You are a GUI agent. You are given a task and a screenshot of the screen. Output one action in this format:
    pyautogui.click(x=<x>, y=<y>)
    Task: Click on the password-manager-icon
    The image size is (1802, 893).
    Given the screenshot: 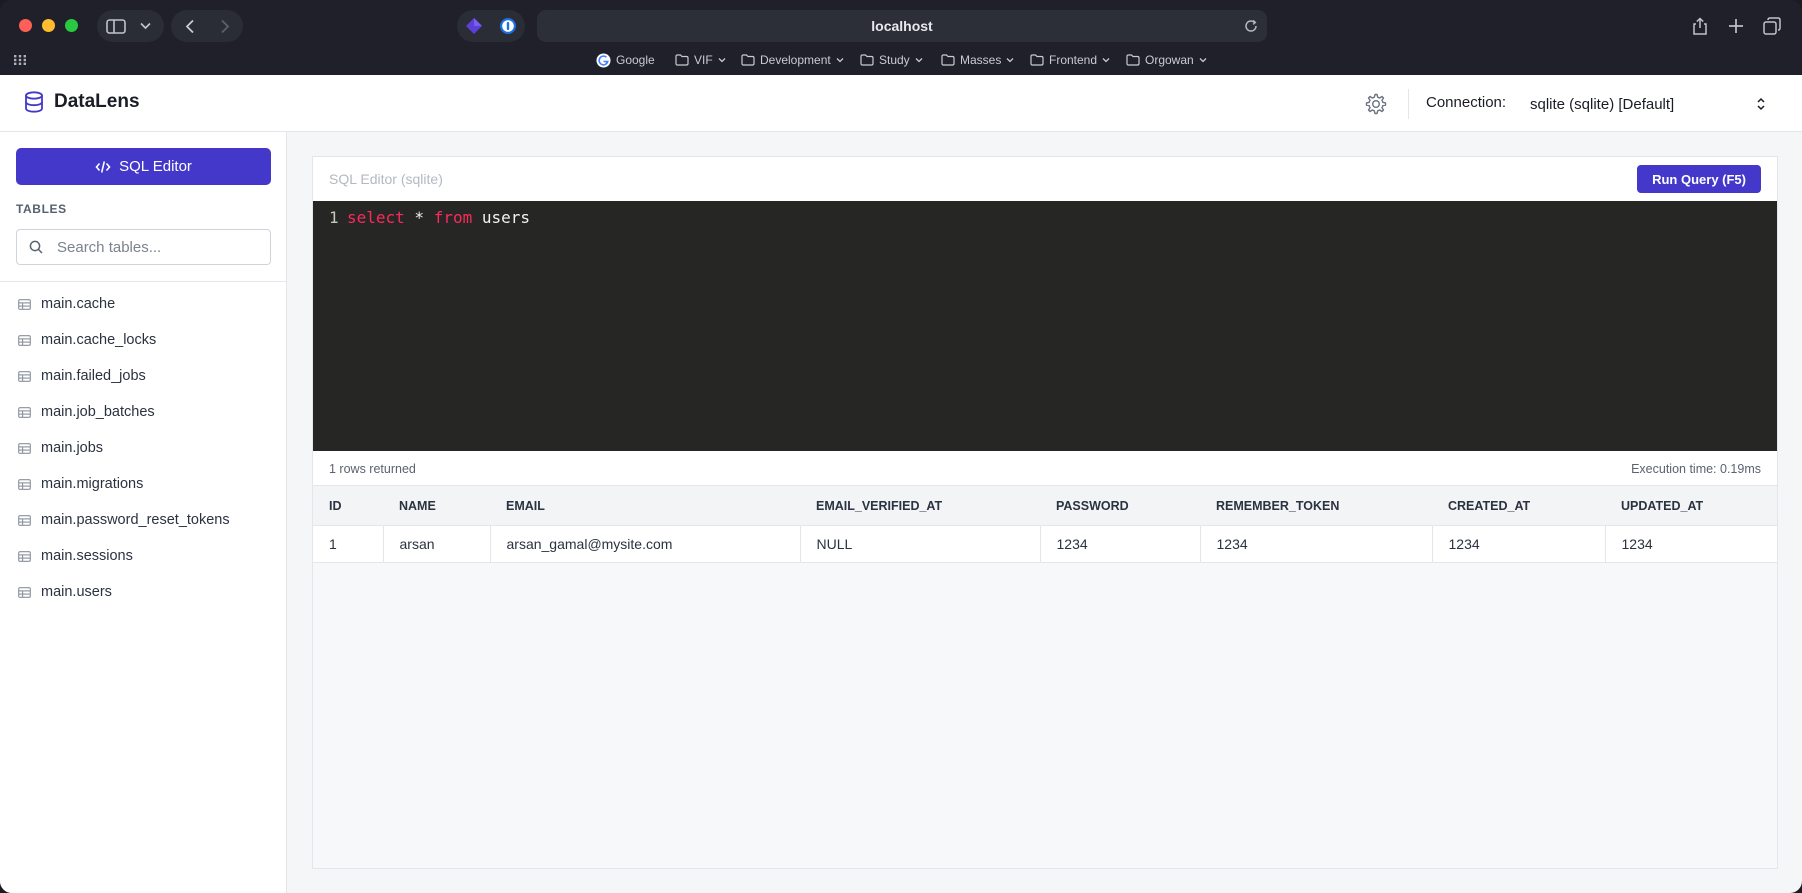 What is the action you would take?
    pyautogui.click(x=508, y=26)
    